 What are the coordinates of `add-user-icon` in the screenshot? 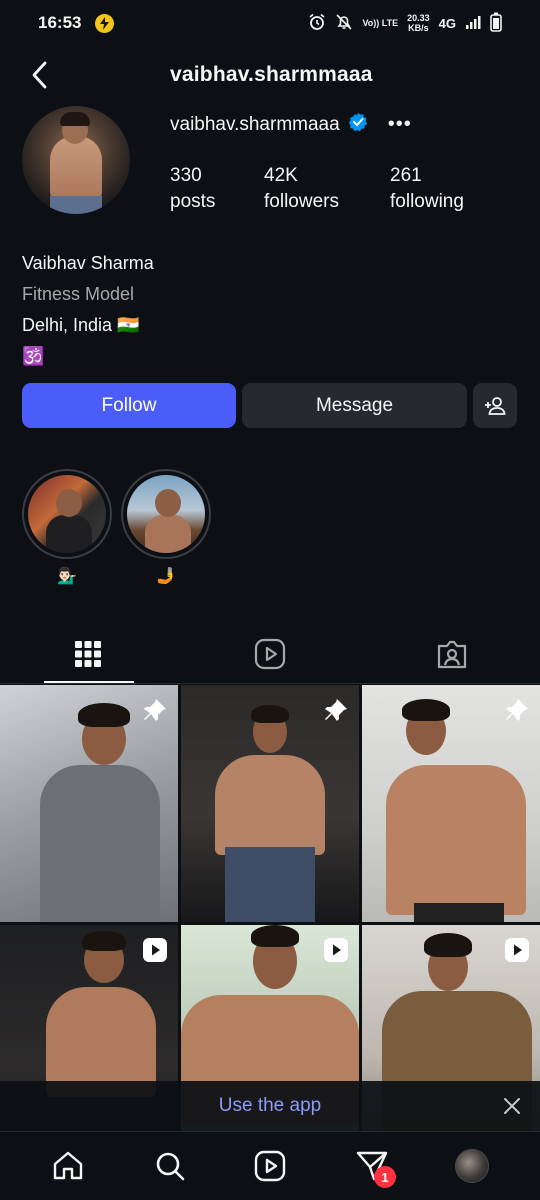 It's located at (495, 405).